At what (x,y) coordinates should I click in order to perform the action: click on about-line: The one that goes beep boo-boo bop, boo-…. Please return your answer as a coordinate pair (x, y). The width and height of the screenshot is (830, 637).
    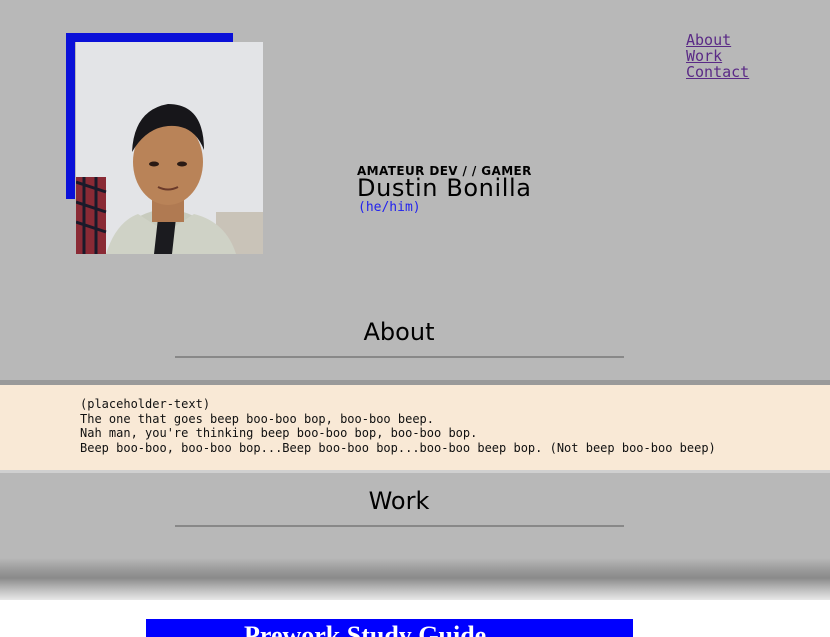
    Looking at the image, I should click on (257, 418).